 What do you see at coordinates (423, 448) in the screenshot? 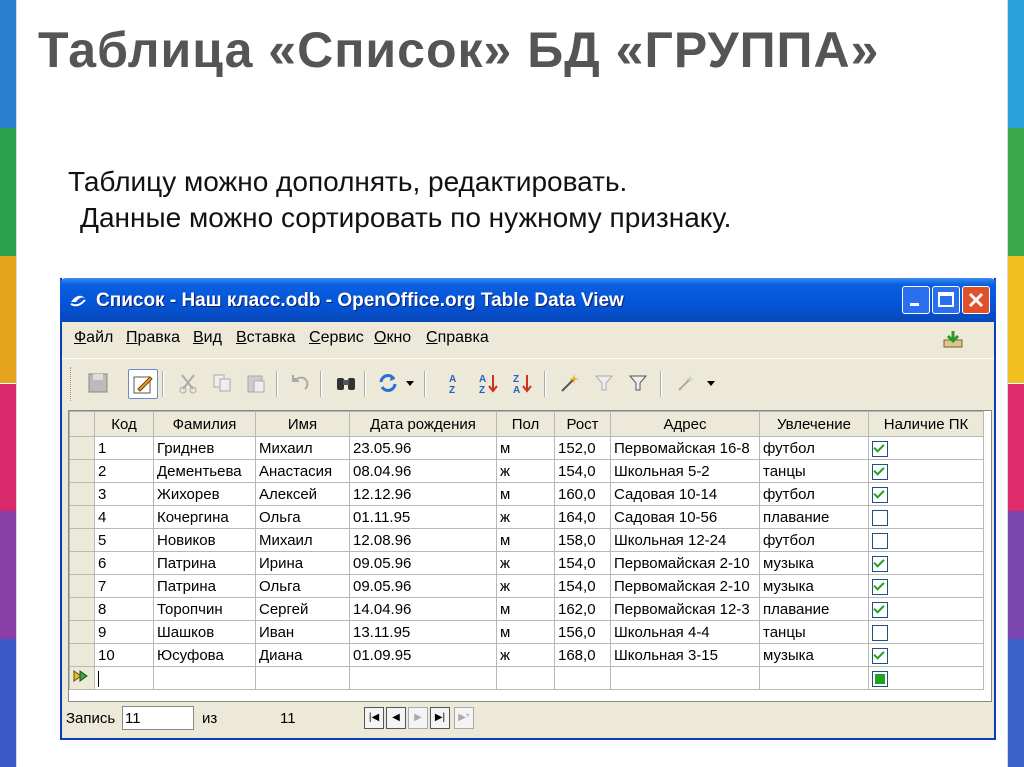
I see `cell-birthdate: 23.05.96` at bounding box center [423, 448].